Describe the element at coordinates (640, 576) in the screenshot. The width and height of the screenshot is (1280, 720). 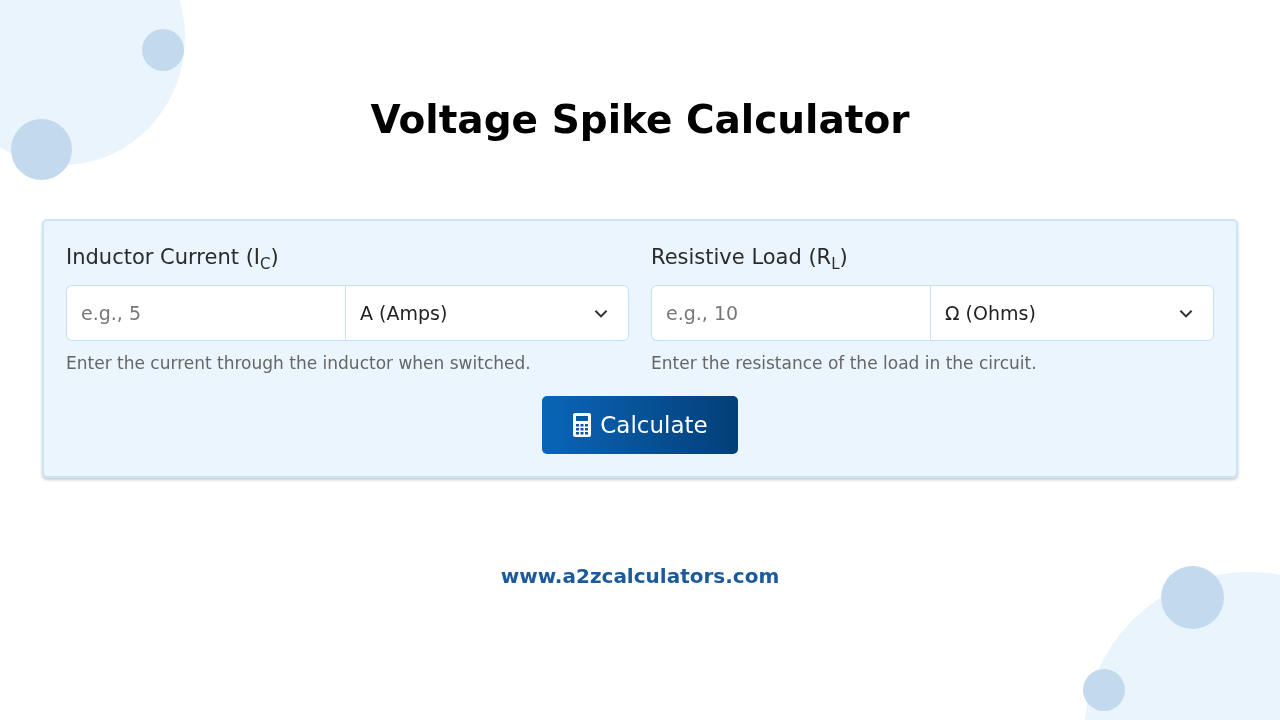
I see `website-link: www.a2zcalculators.com` at that location.